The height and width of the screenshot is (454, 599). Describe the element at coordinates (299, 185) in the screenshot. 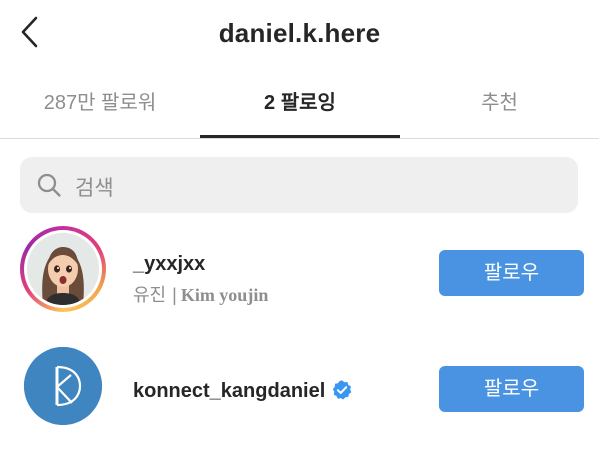

I see `search-input: 검색` at that location.